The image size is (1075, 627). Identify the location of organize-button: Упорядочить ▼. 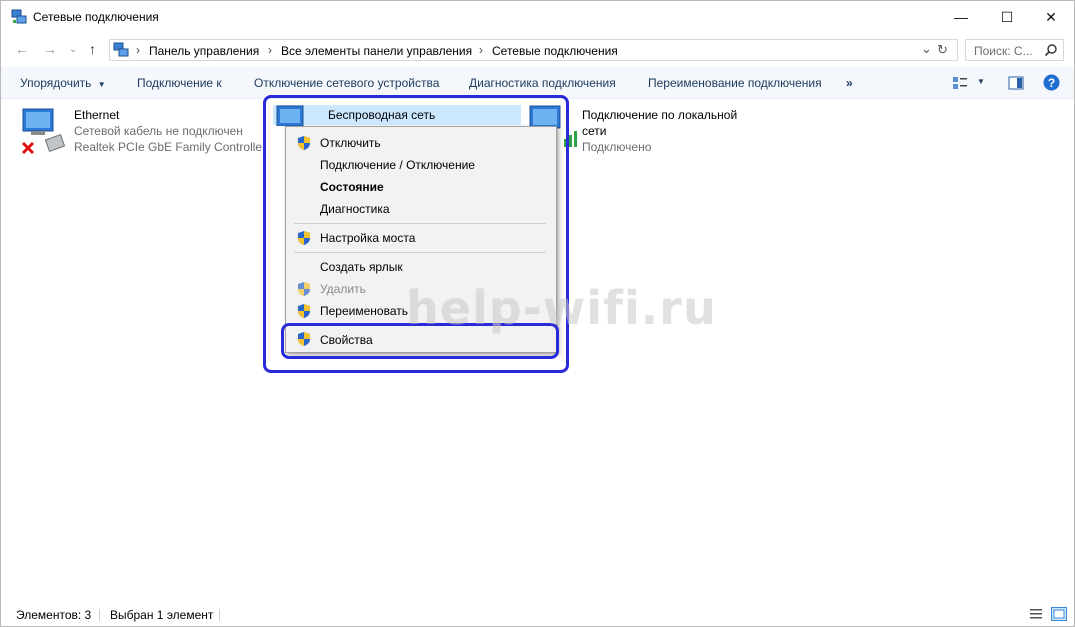
(63, 83).